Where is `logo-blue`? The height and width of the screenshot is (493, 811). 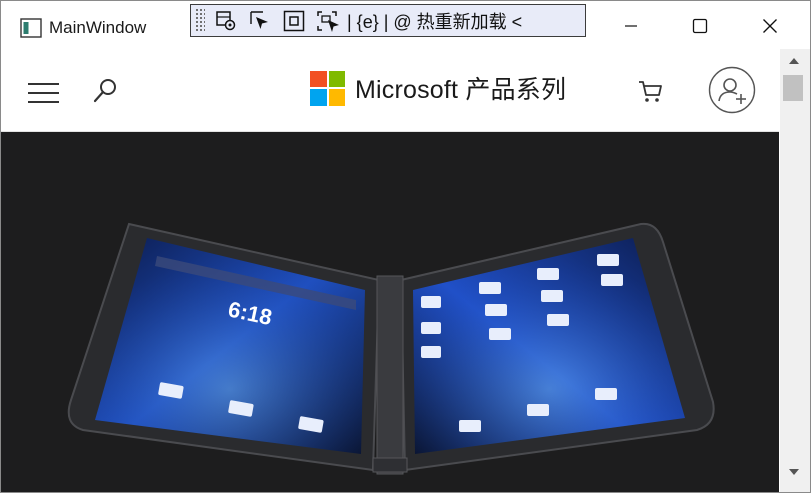
logo-blue is located at coordinates (318, 97).